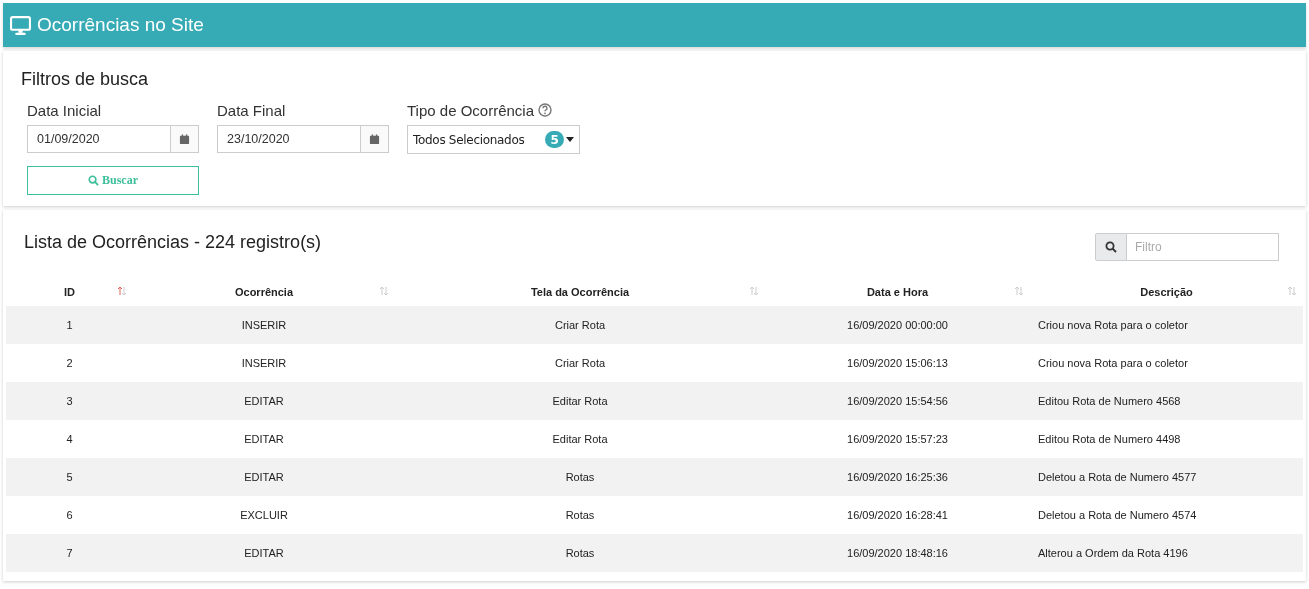 This screenshot has height=589, width=1309. Describe the element at coordinates (69, 477) in the screenshot. I see `table-cell: 5` at that location.